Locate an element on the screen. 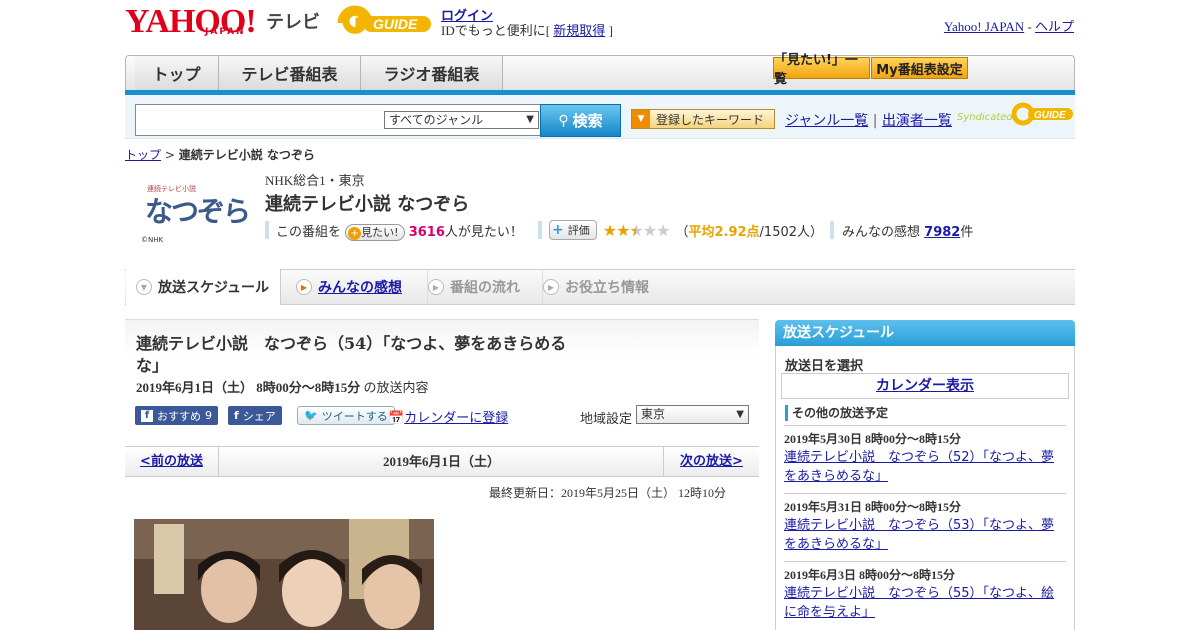 The width and height of the screenshot is (1200, 630). add-calendar-link: 📅カレンダーに登録 is located at coordinates (448, 416).